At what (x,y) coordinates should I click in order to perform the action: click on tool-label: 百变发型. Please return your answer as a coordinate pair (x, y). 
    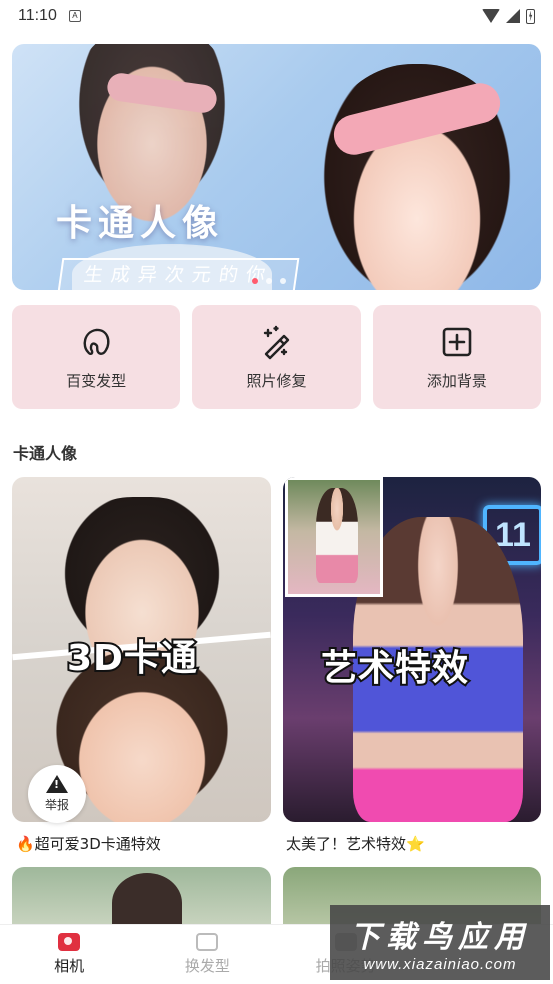
    Looking at the image, I should click on (96, 380).